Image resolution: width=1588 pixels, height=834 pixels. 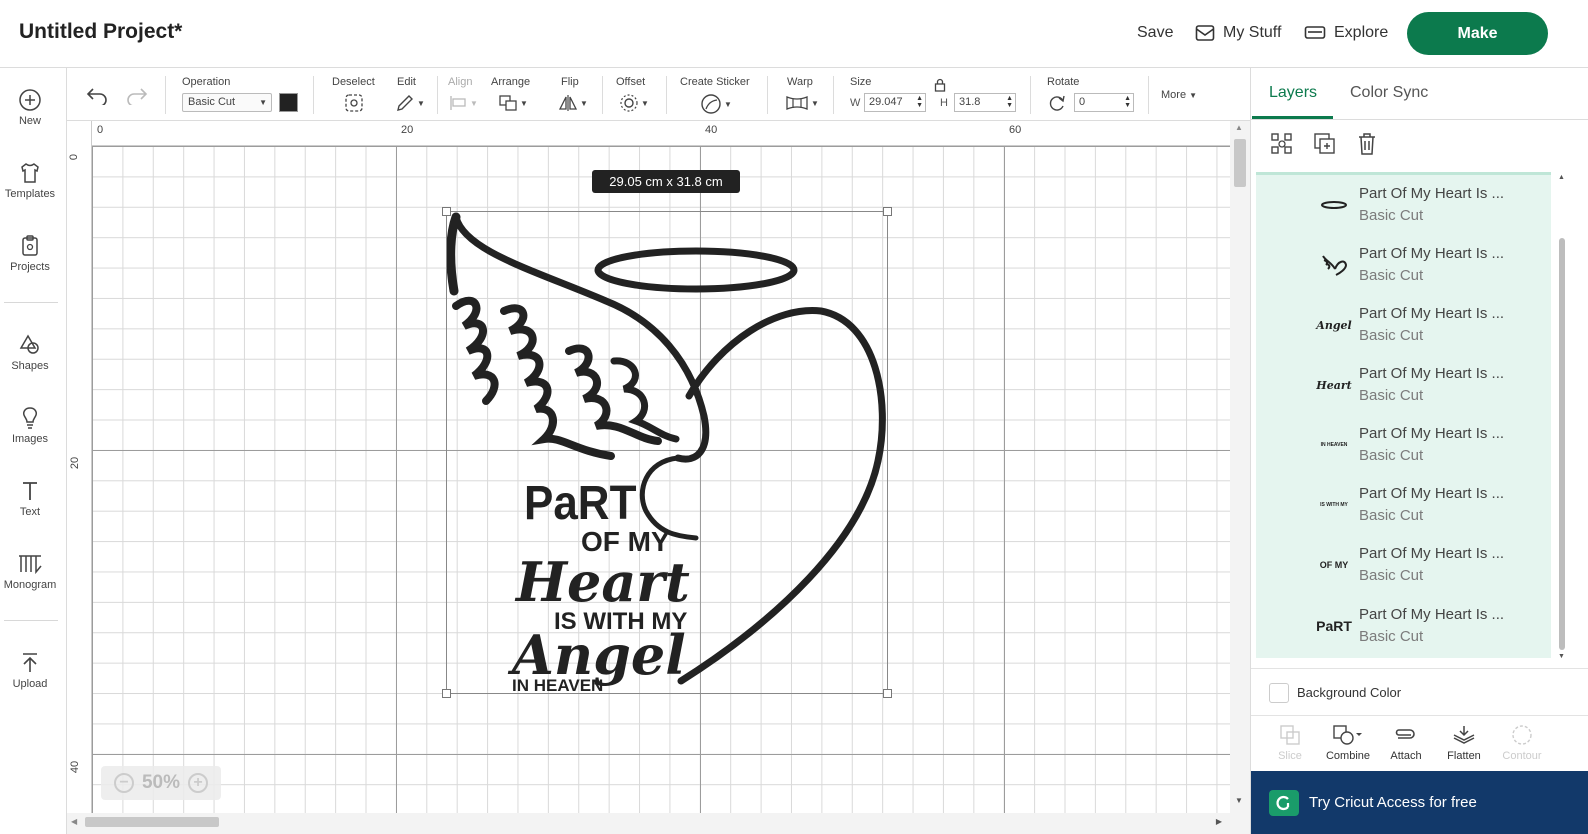 I want to click on sidebar-item-new: New, so click(x=30, y=107).